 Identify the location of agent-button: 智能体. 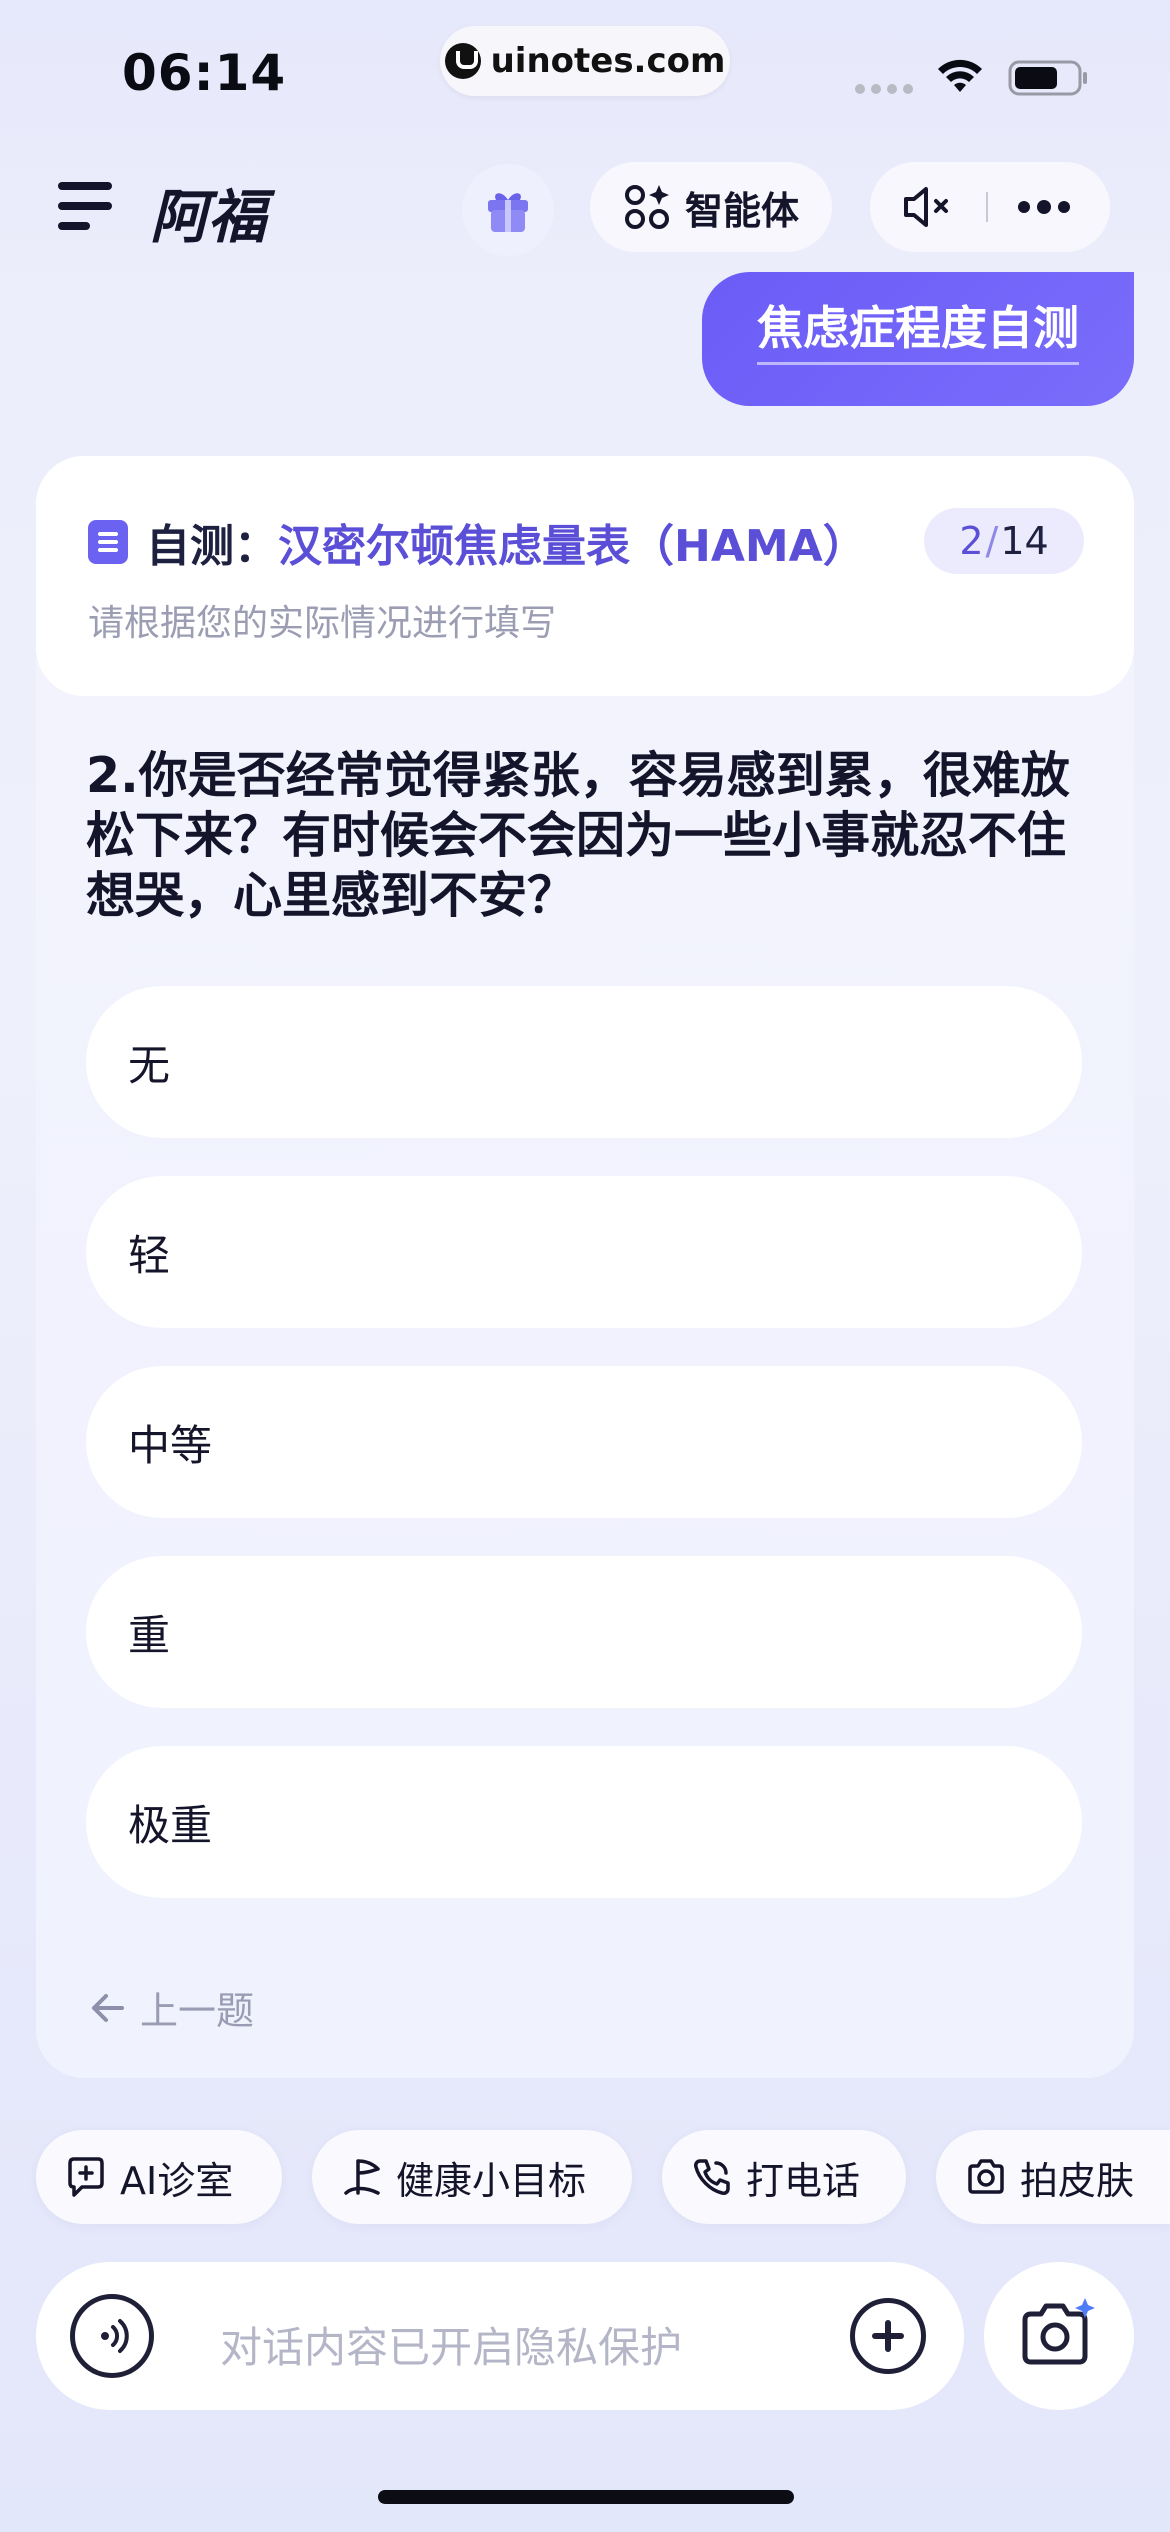
(711, 207).